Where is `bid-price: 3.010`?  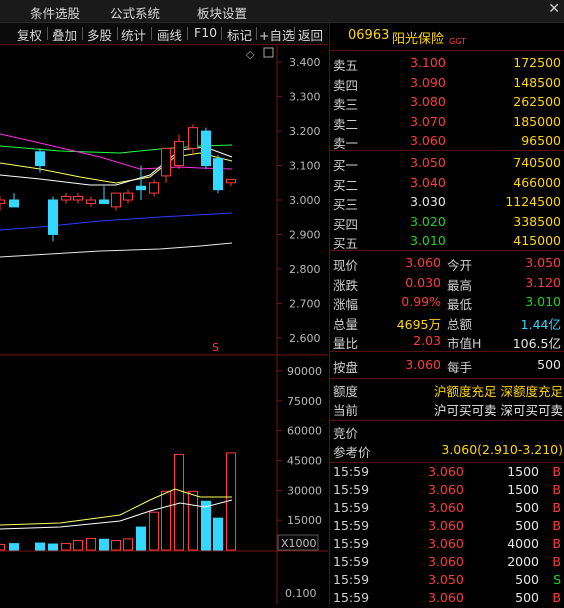
bid-price: 3.010 is located at coordinates (428, 240).